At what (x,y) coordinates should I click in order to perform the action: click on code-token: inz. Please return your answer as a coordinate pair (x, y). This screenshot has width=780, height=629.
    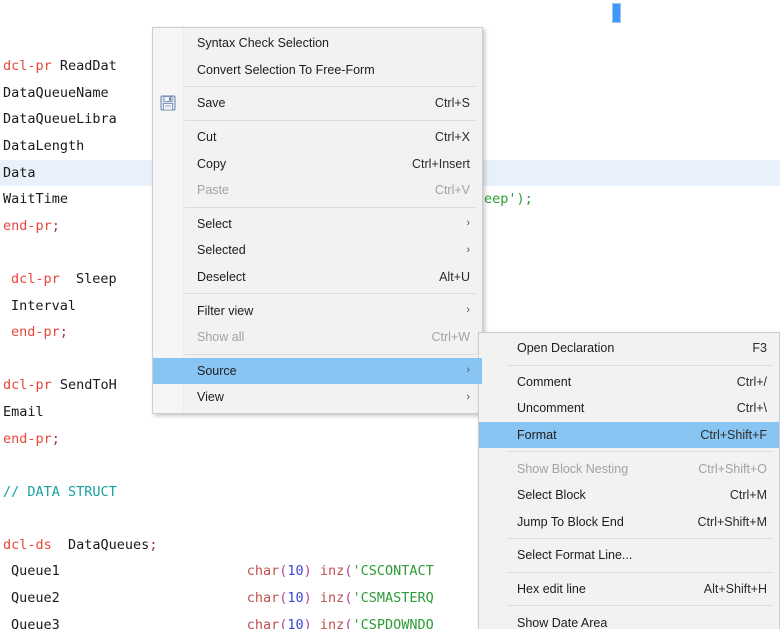
    Looking at the image, I should click on (332, 622).